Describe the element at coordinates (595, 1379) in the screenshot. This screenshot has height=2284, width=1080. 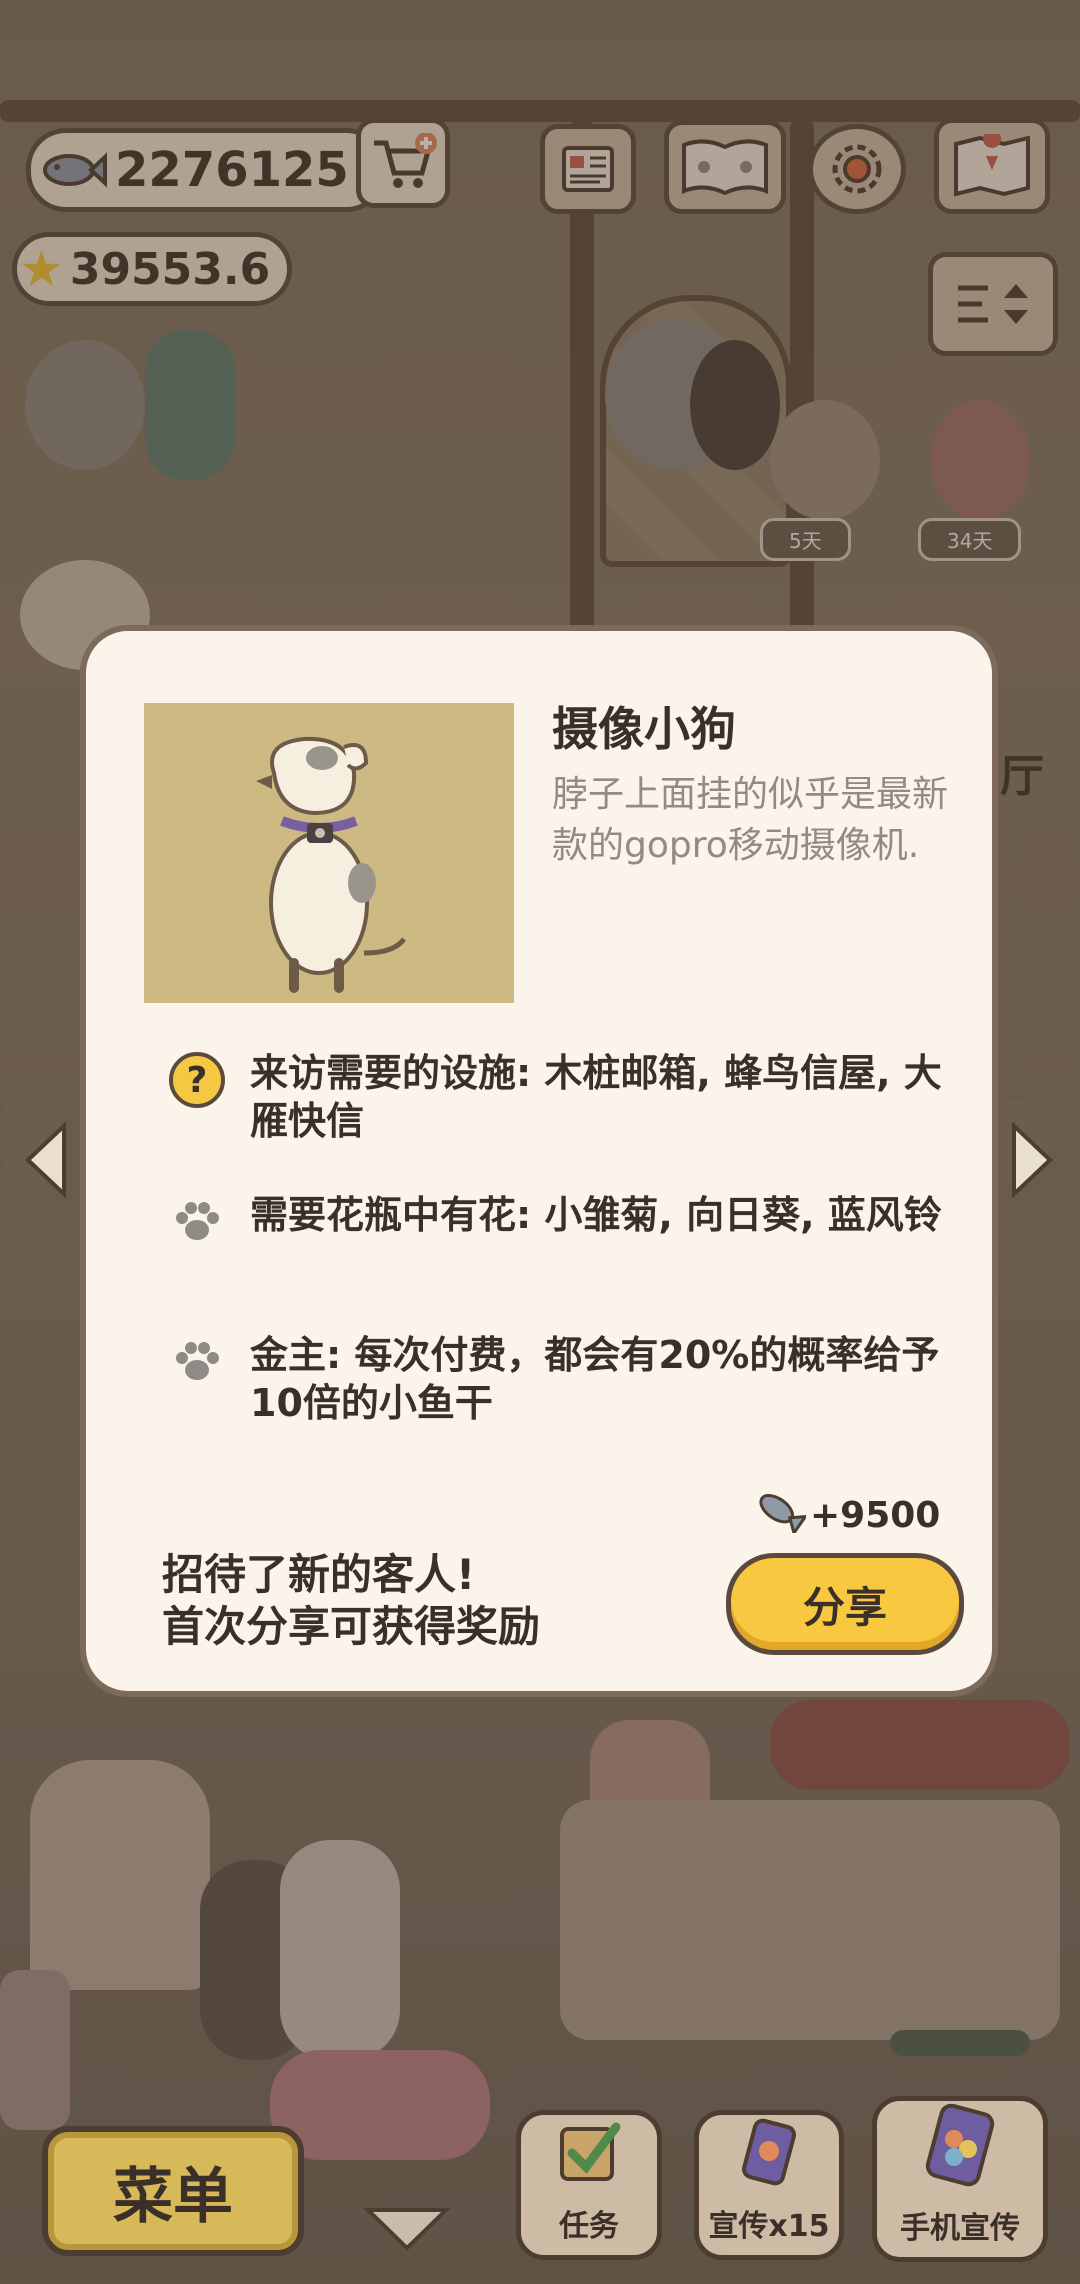
I see `requirement-text: 金主: 每次付费，都会有20%的概率给予10倍的小鱼干` at that location.